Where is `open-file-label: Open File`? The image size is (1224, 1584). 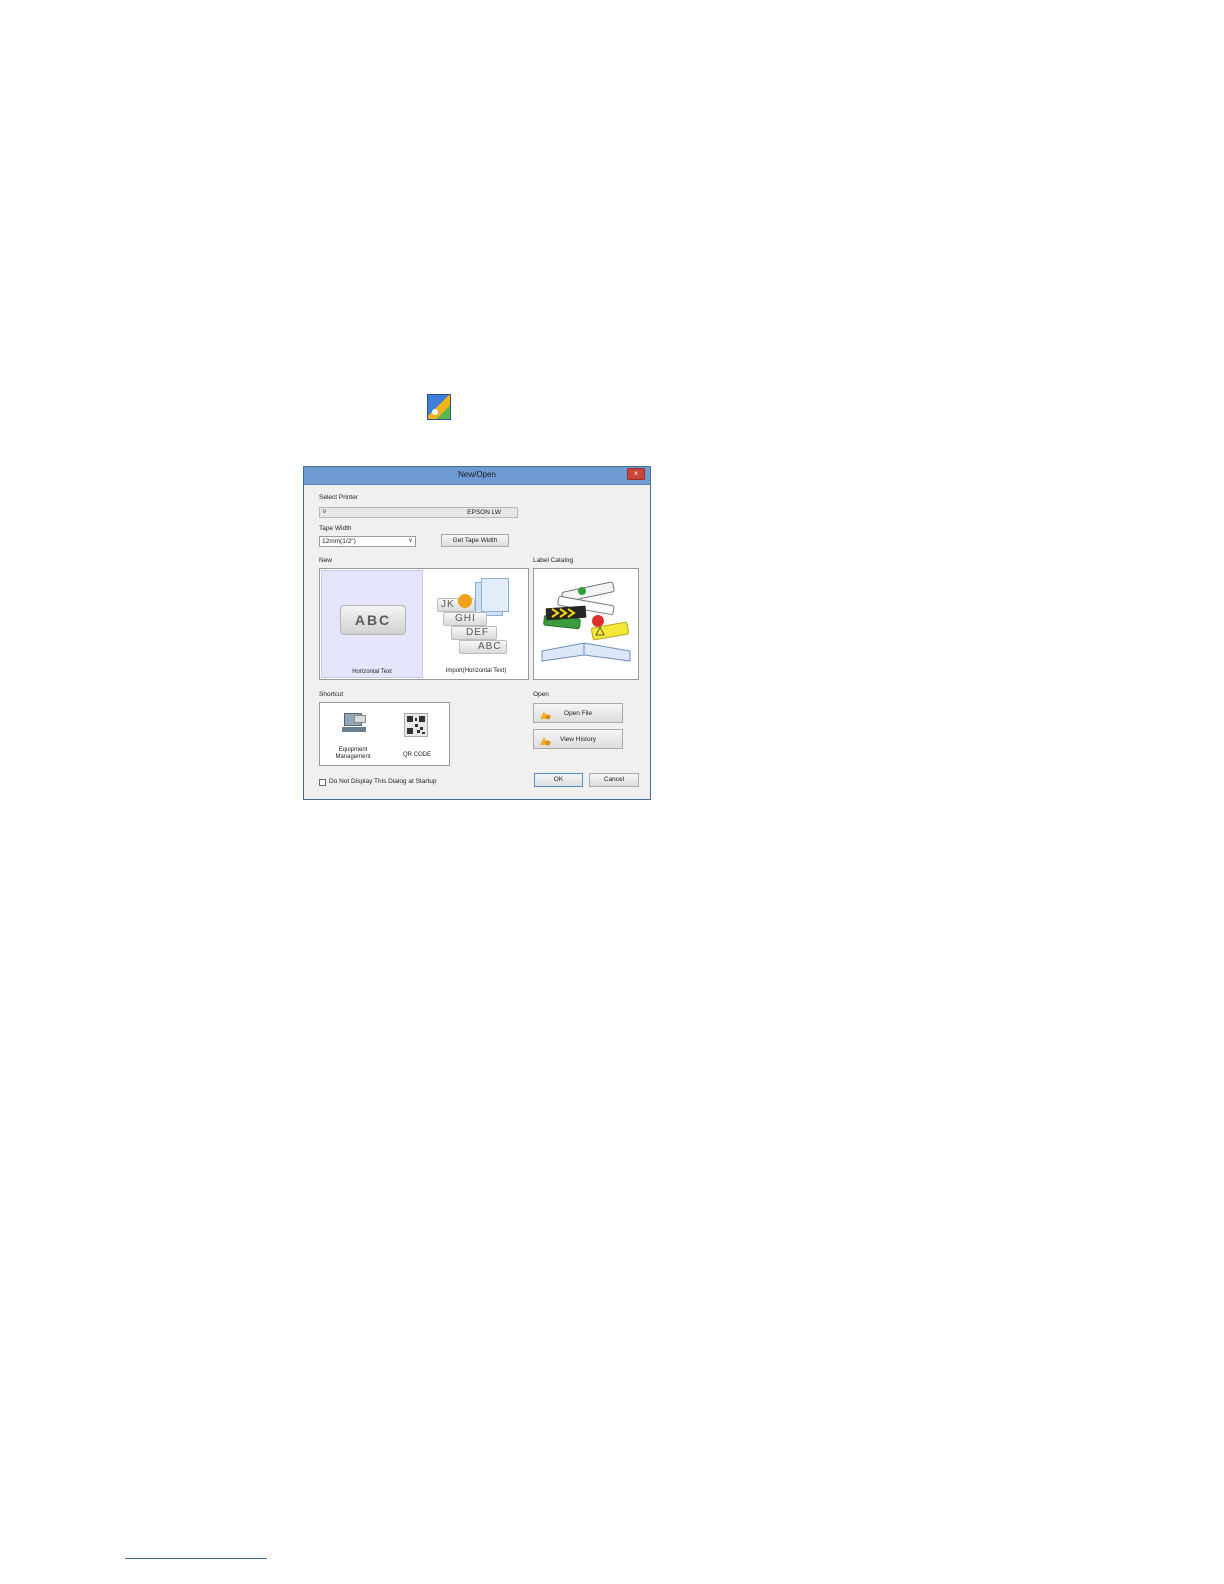
open-file-label: Open File is located at coordinates (578, 713).